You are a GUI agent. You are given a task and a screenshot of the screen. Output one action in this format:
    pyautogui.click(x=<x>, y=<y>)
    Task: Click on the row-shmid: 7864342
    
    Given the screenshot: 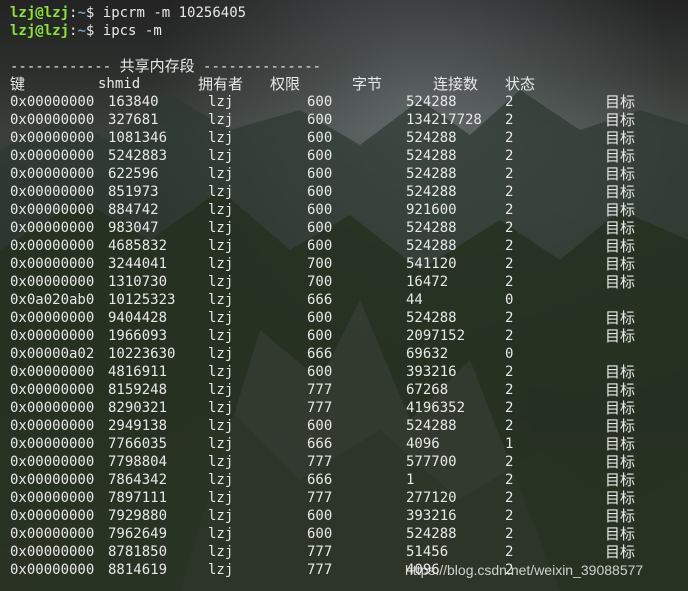 What is the action you would take?
    pyautogui.click(x=138, y=480)
    